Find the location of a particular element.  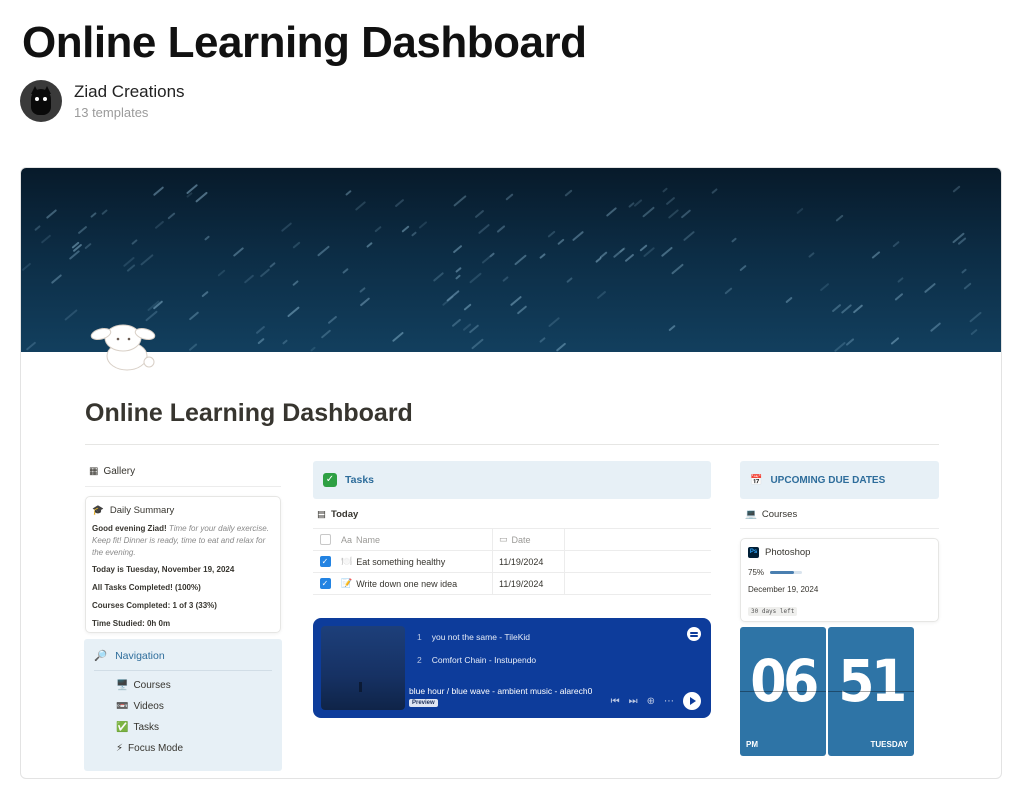

flip-clock-hours: 06 PM is located at coordinates (783, 691).